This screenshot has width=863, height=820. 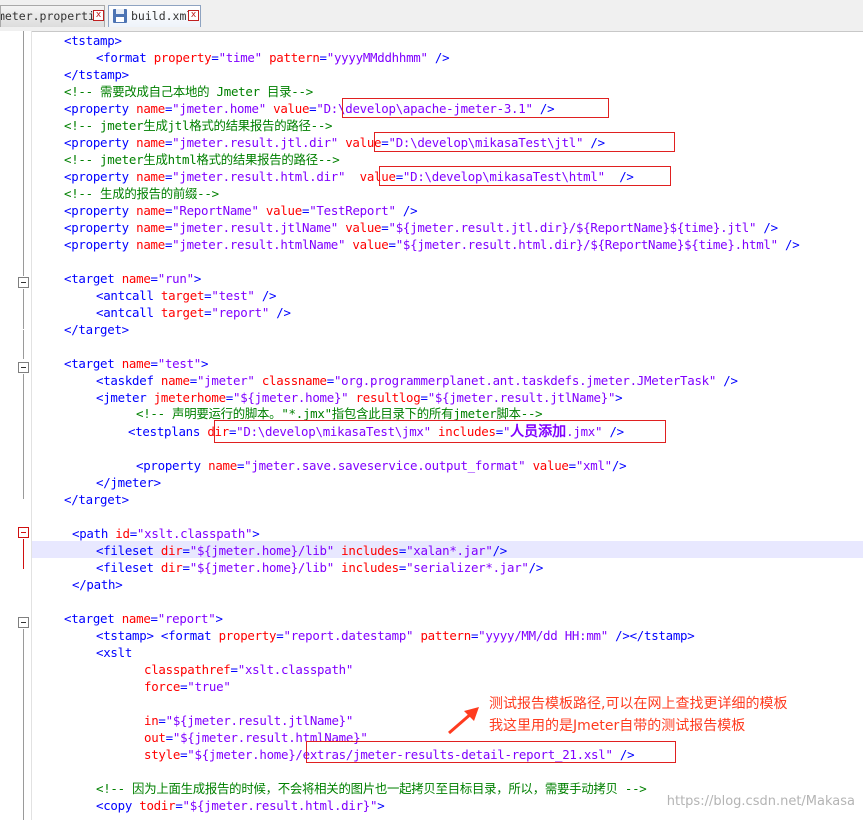 I want to click on annotation-line-1: 测试报告模板路径,可以在网上查找更详细的模板, so click(x=638, y=704).